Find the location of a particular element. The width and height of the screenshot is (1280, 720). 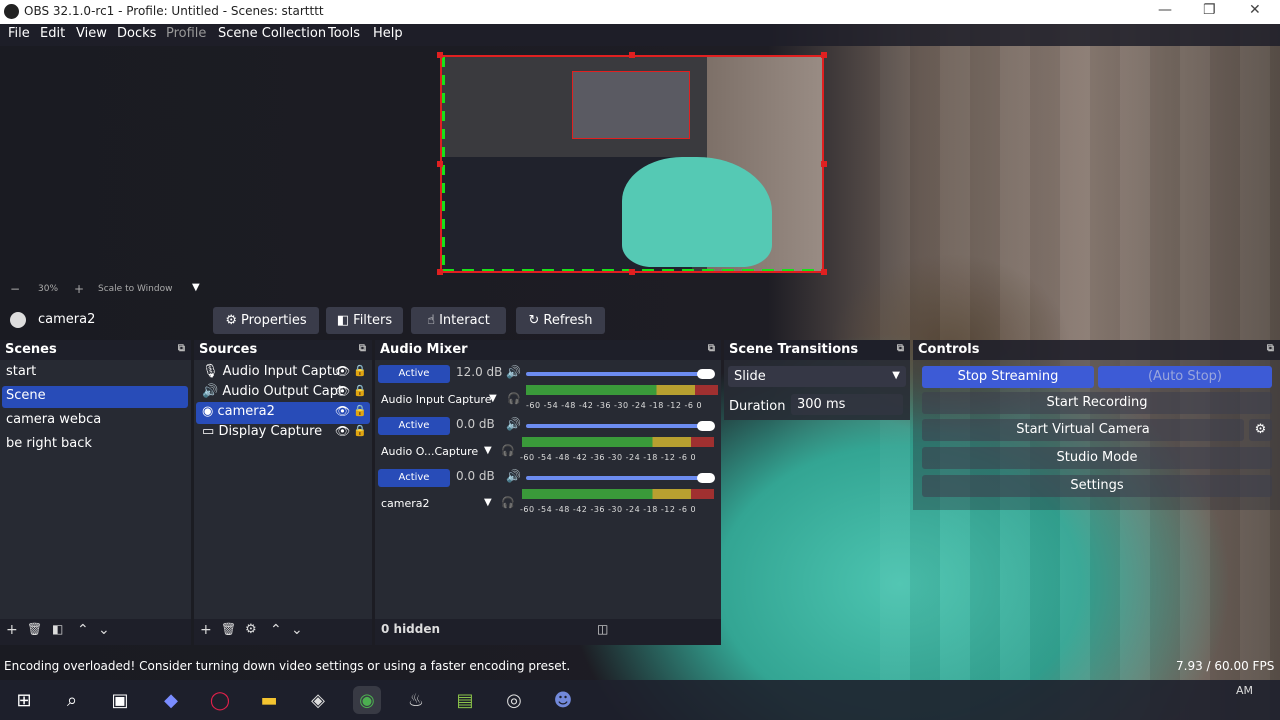

menu-view: View is located at coordinates (91, 33).